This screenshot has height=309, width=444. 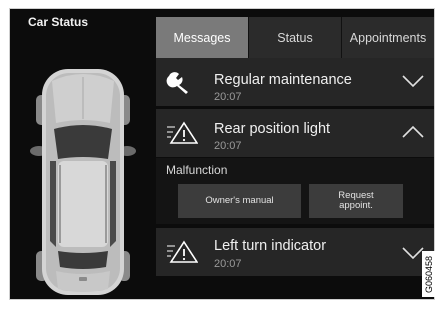 I want to click on message-row-maintenance: Regular maintenance 20:07, so click(x=295, y=82).